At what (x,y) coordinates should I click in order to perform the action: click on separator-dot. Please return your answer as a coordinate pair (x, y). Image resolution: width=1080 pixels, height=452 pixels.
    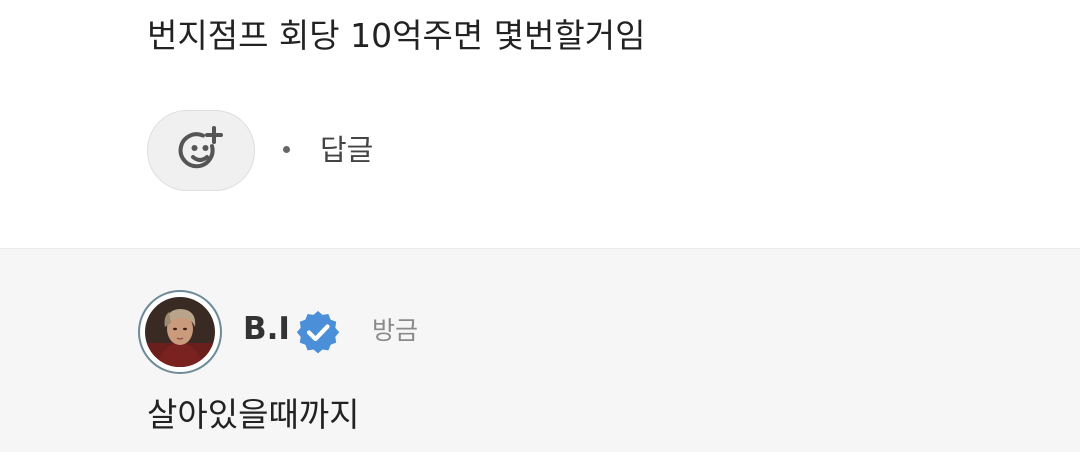
    Looking at the image, I should click on (286, 149).